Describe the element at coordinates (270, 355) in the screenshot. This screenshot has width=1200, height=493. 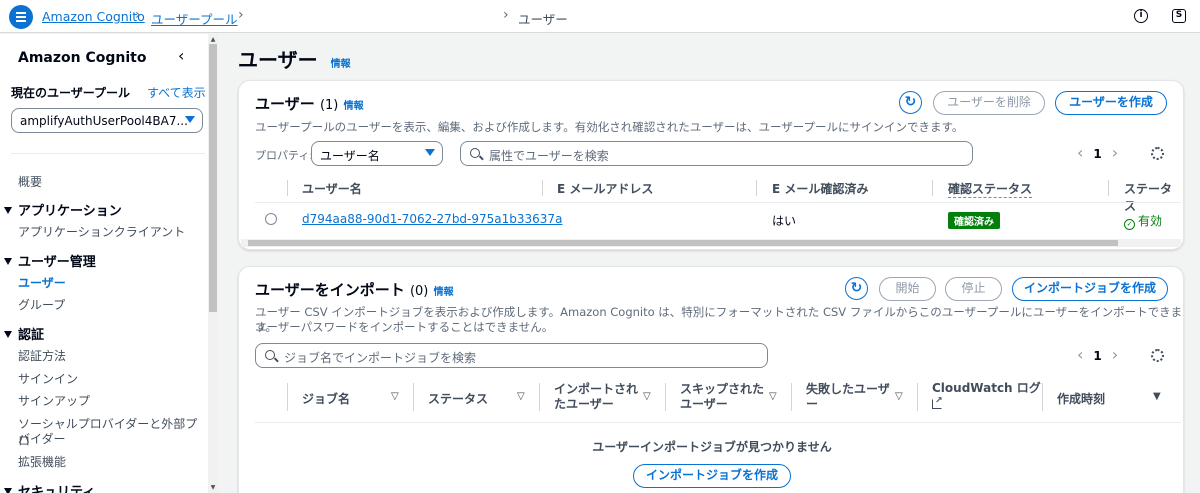
I see `search-icon` at that location.